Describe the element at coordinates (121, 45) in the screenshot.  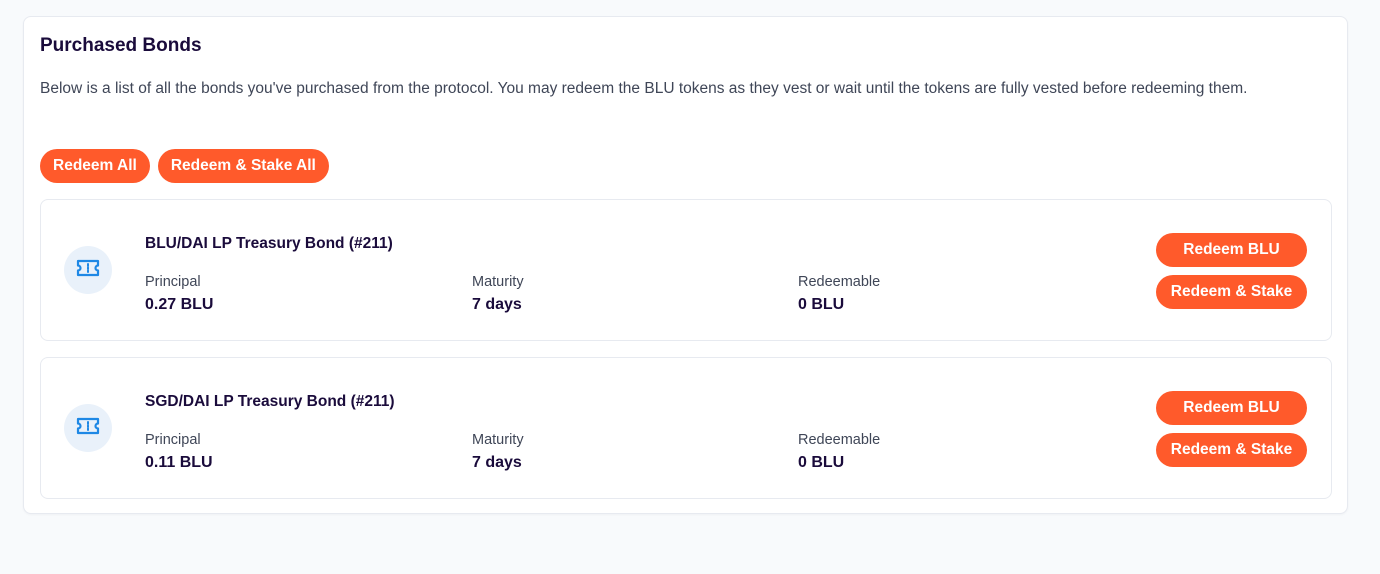
I see `panel-title: Purchased Bonds` at that location.